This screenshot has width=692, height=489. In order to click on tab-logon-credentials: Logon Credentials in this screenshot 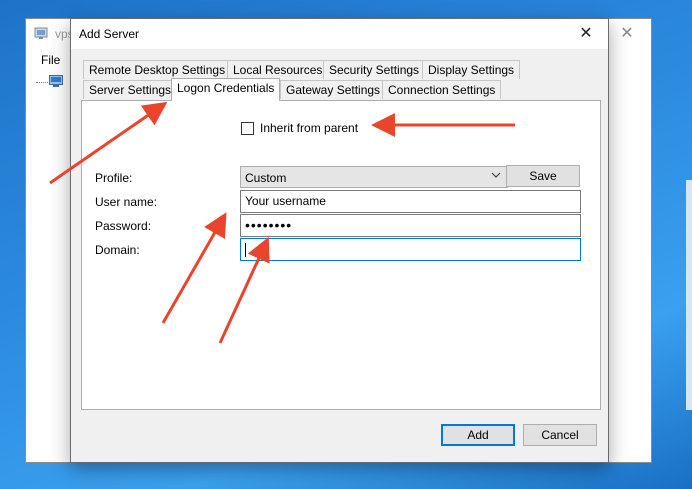, I will do `click(226, 89)`.